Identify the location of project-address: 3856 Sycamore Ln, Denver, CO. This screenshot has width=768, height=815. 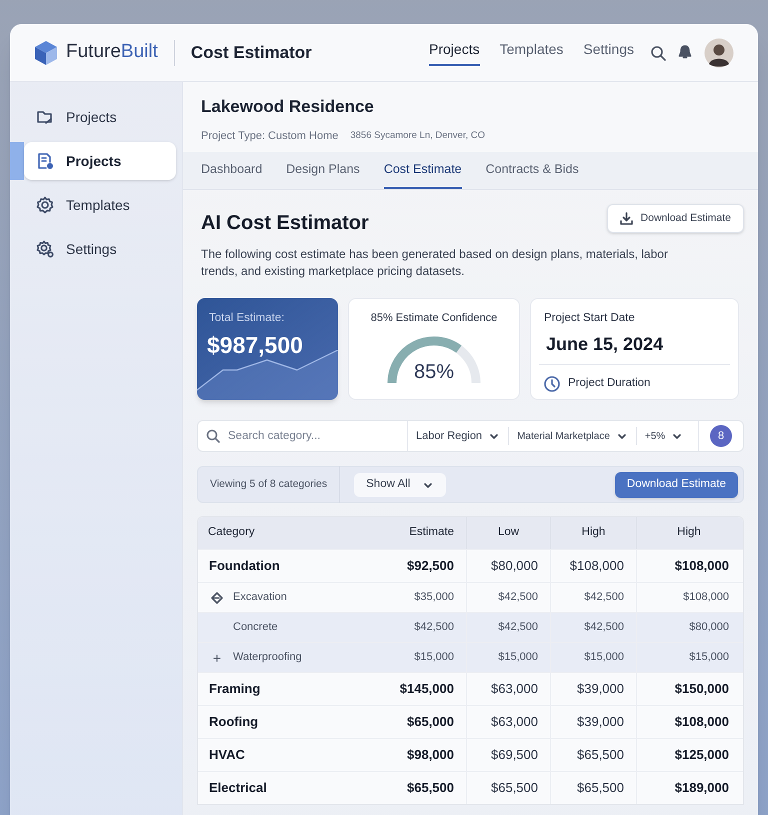
(418, 135).